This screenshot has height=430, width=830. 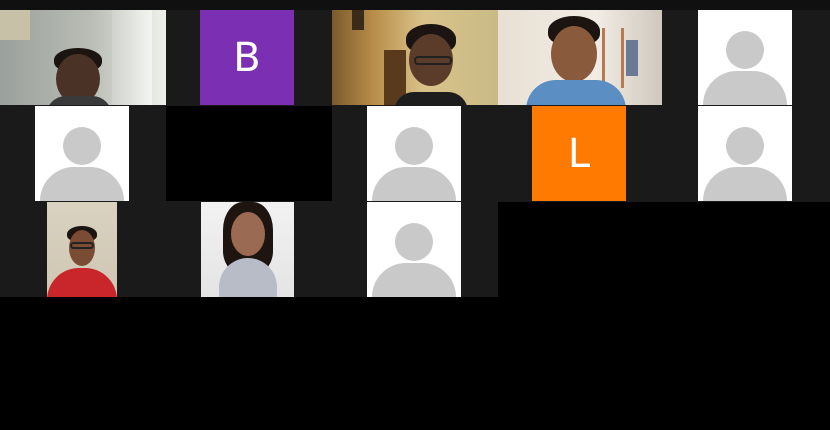 I want to click on top-bar, so click(x=415, y=5).